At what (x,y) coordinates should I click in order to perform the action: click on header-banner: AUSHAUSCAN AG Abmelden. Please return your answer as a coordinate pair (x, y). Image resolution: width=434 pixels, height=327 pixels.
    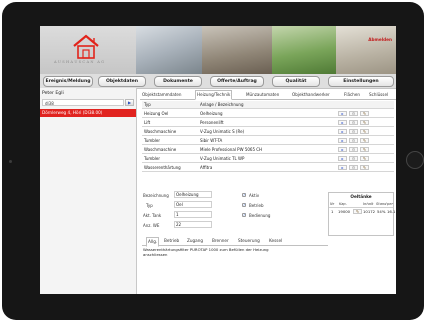
    Looking at the image, I should click on (218, 50).